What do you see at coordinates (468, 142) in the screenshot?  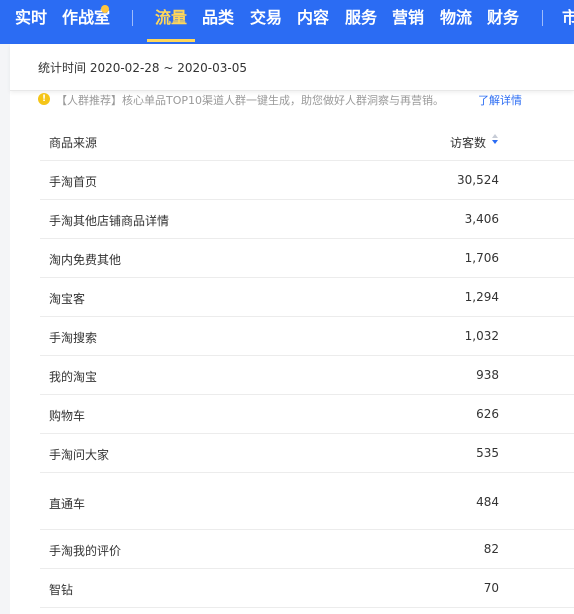 I see `column-header-visitors: 访客数` at bounding box center [468, 142].